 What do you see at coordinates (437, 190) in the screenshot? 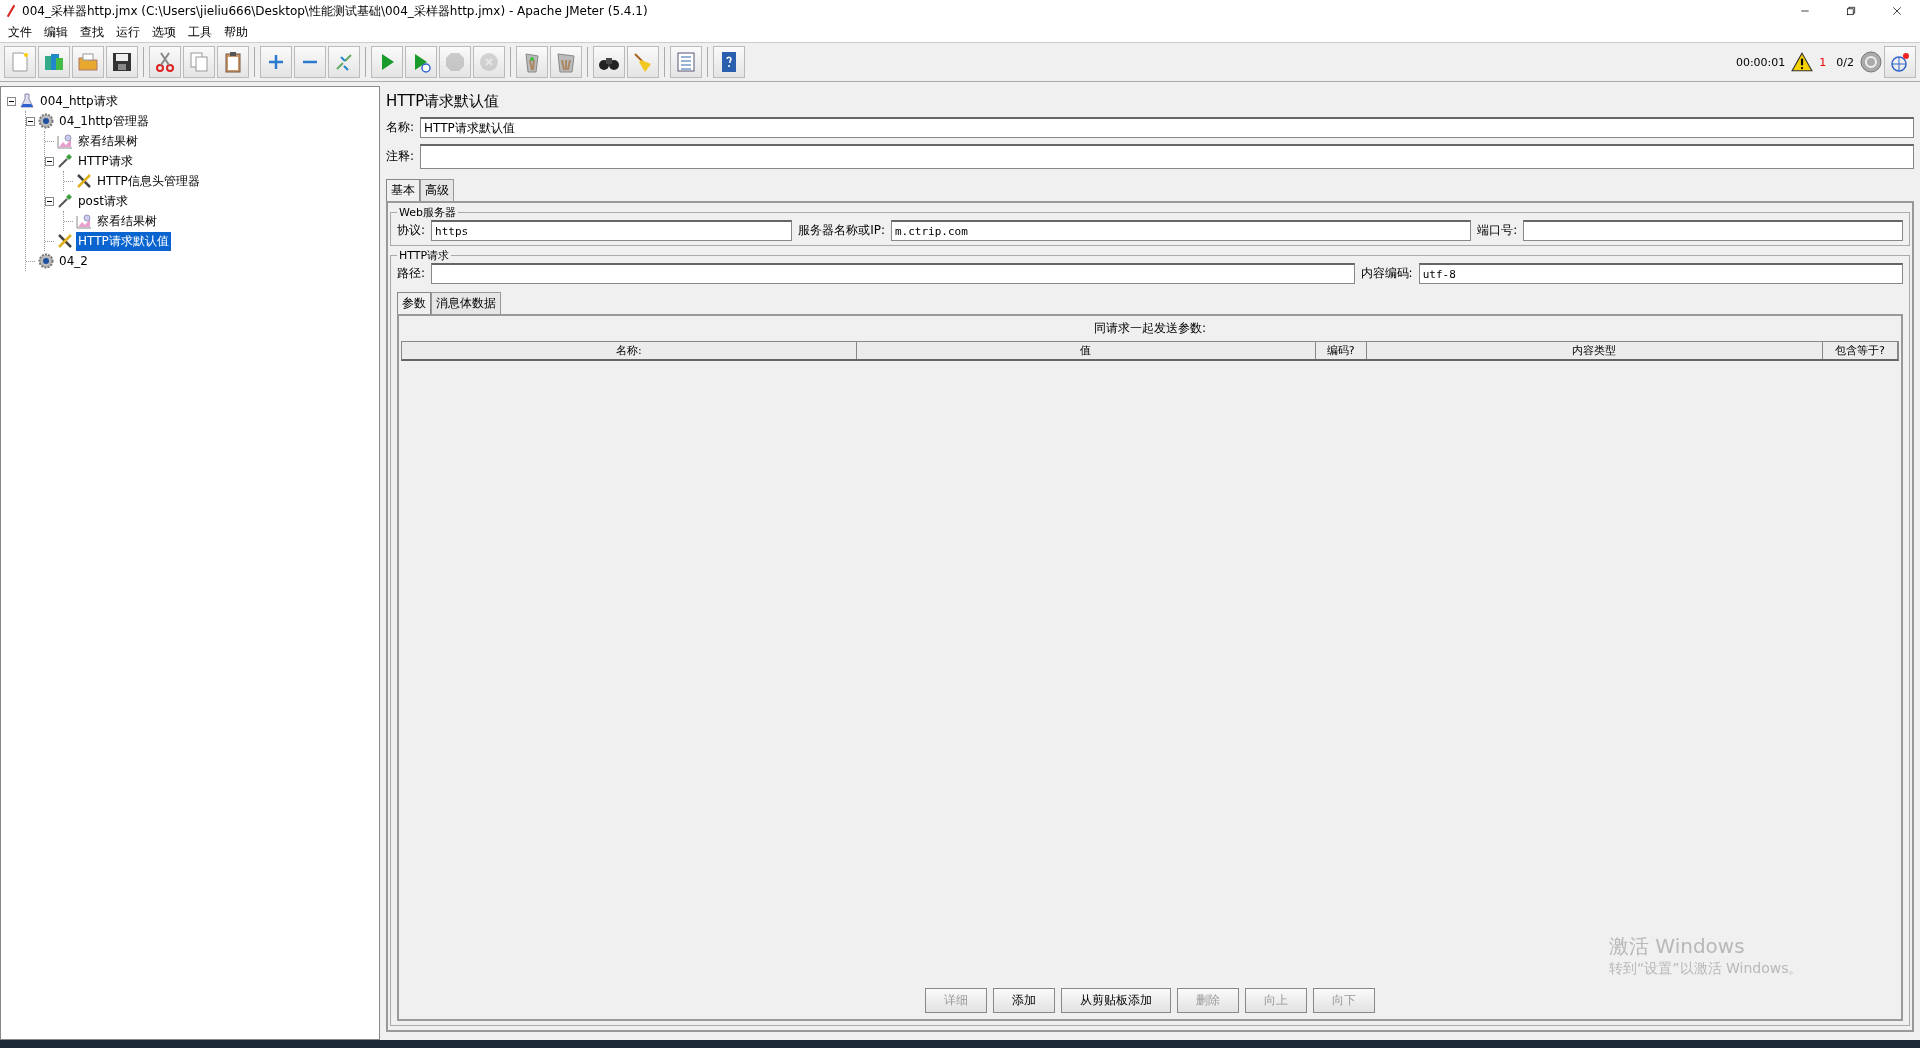
I see `tab: 高级` at bounding box center [437, 190].